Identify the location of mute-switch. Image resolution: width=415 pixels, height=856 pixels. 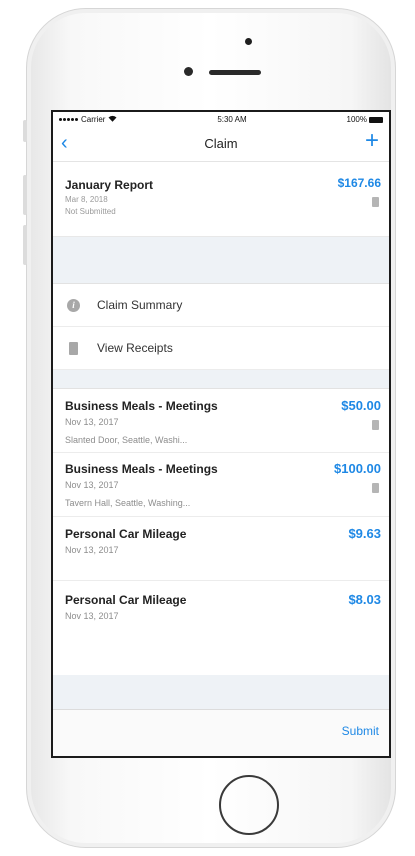
(25, 131).